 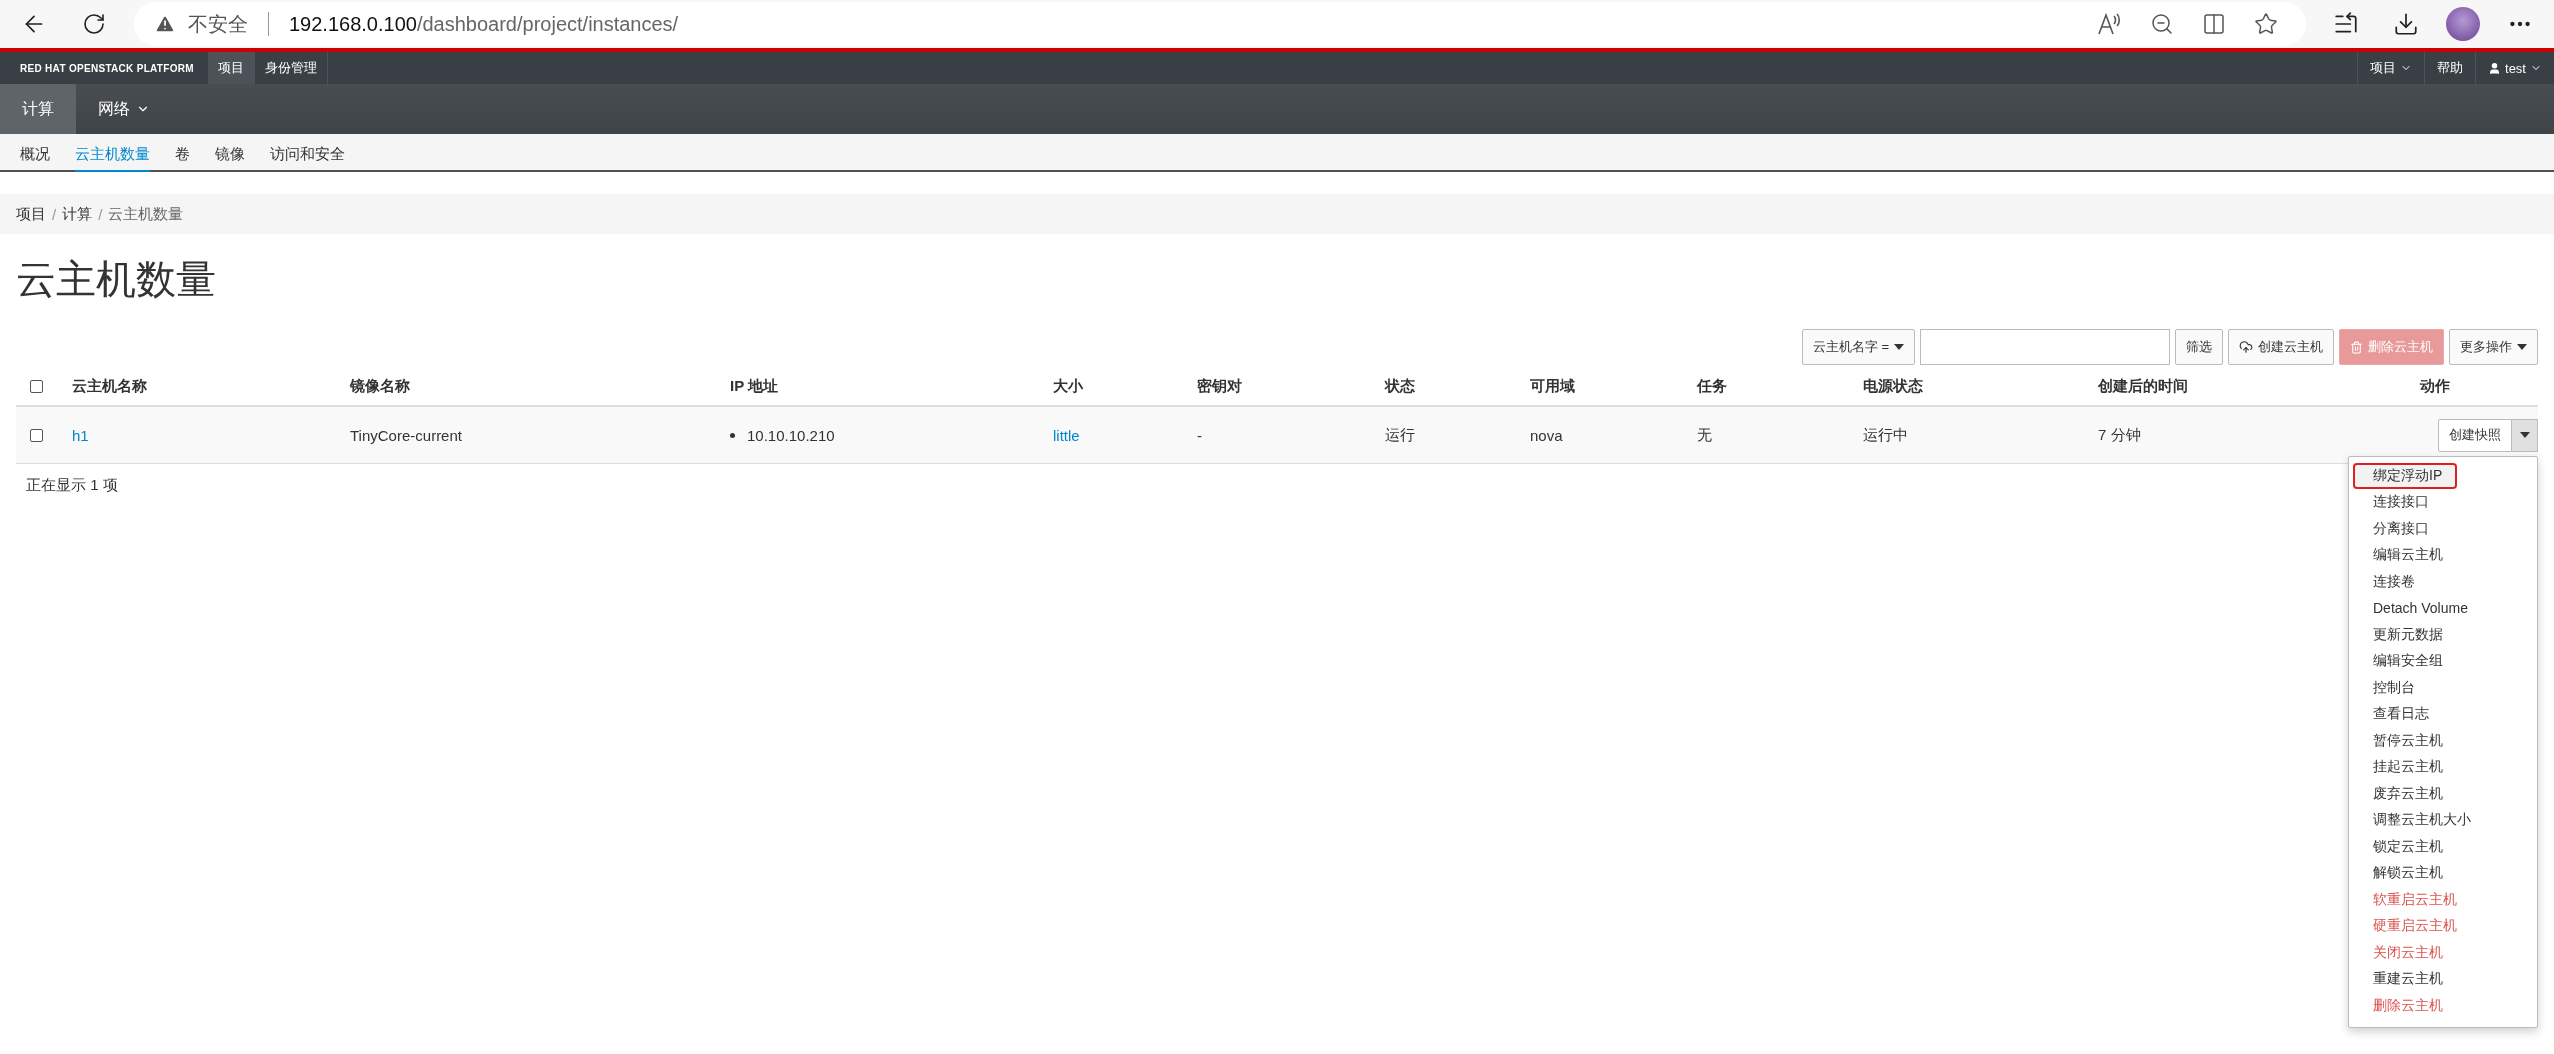 What do you see at coordinates (2143, 386) in the screenshot?
I see `column-header: 创建后的时间` at bounding box center [2143, 386].